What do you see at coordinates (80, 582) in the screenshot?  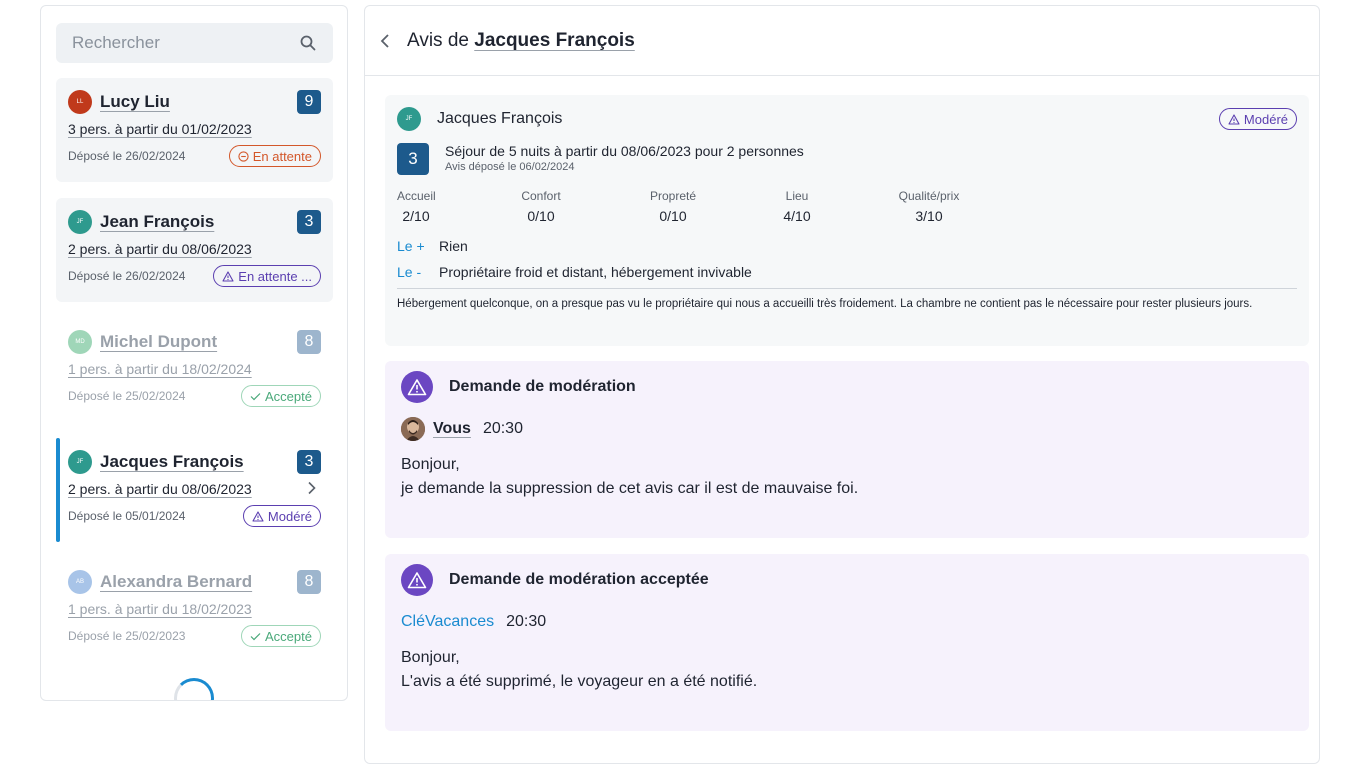 I see `avatar: AB` at bounding box center [80, 582].